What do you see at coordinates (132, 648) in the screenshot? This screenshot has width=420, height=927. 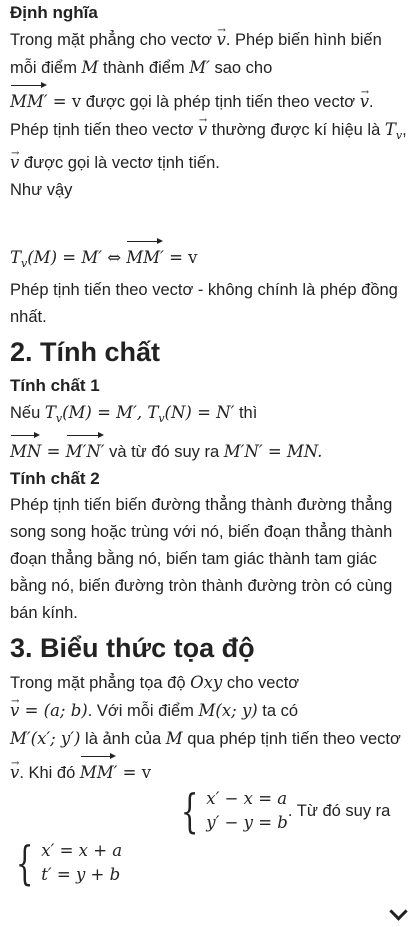 I see `section-3-title: 3. Biểu thức tọa độ` at bounding box center [132, 648].